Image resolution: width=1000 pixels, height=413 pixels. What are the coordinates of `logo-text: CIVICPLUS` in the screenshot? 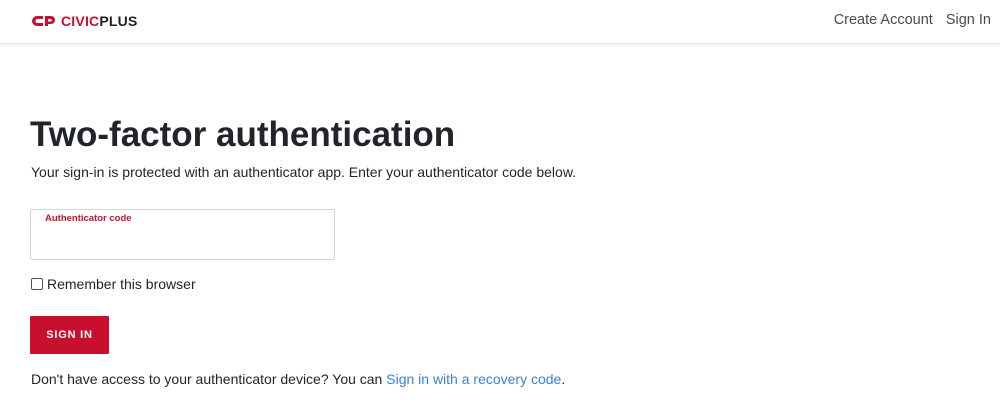 It's located at (99, 21).